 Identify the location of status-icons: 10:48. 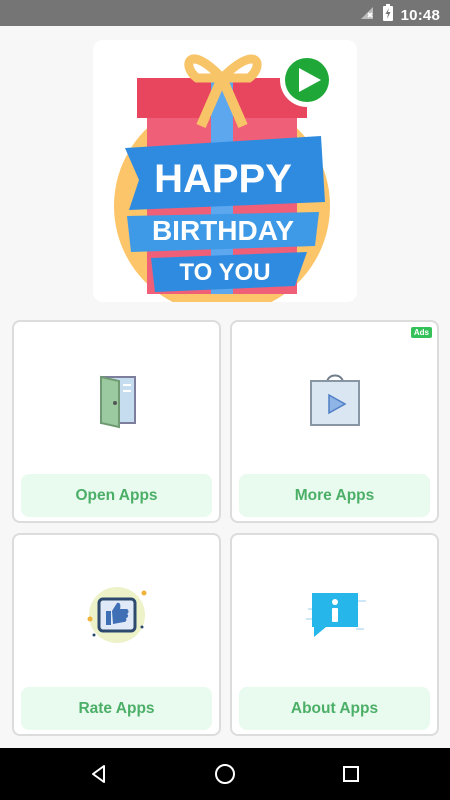
(399, 15).